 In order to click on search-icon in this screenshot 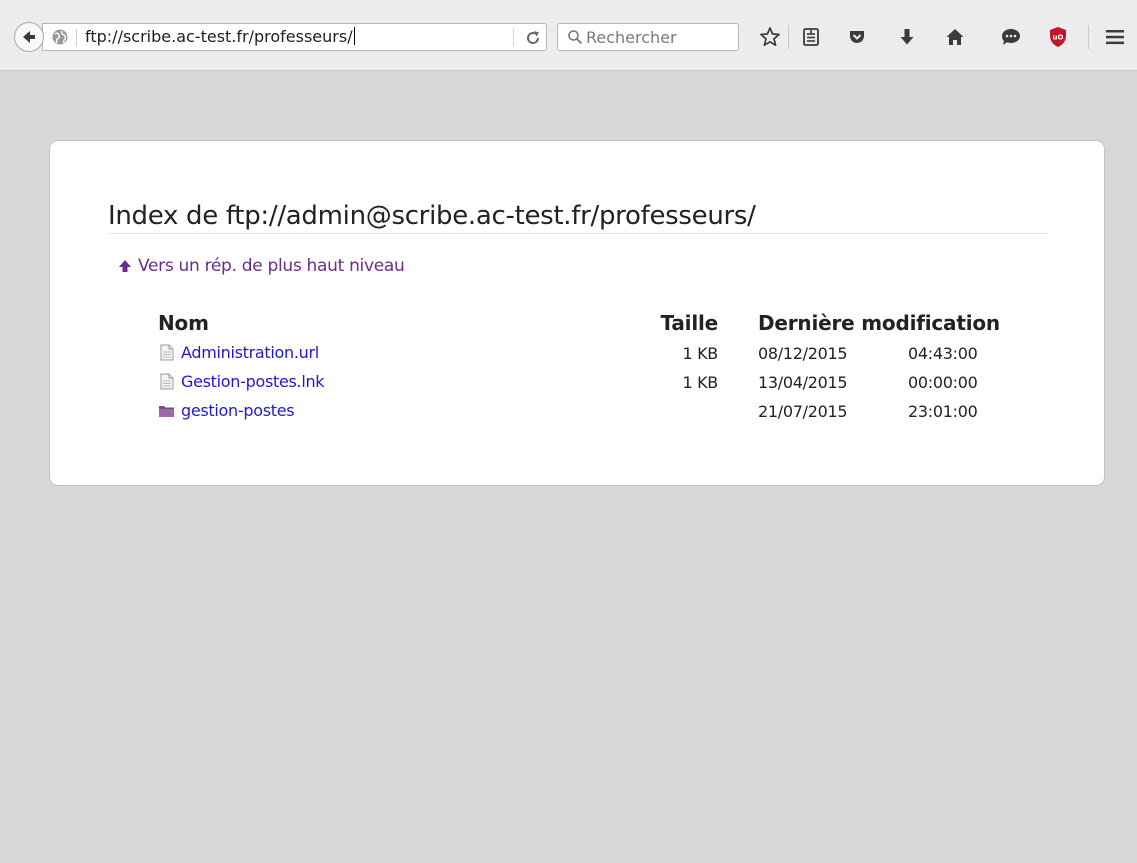, I will do `click(575, 37)`.